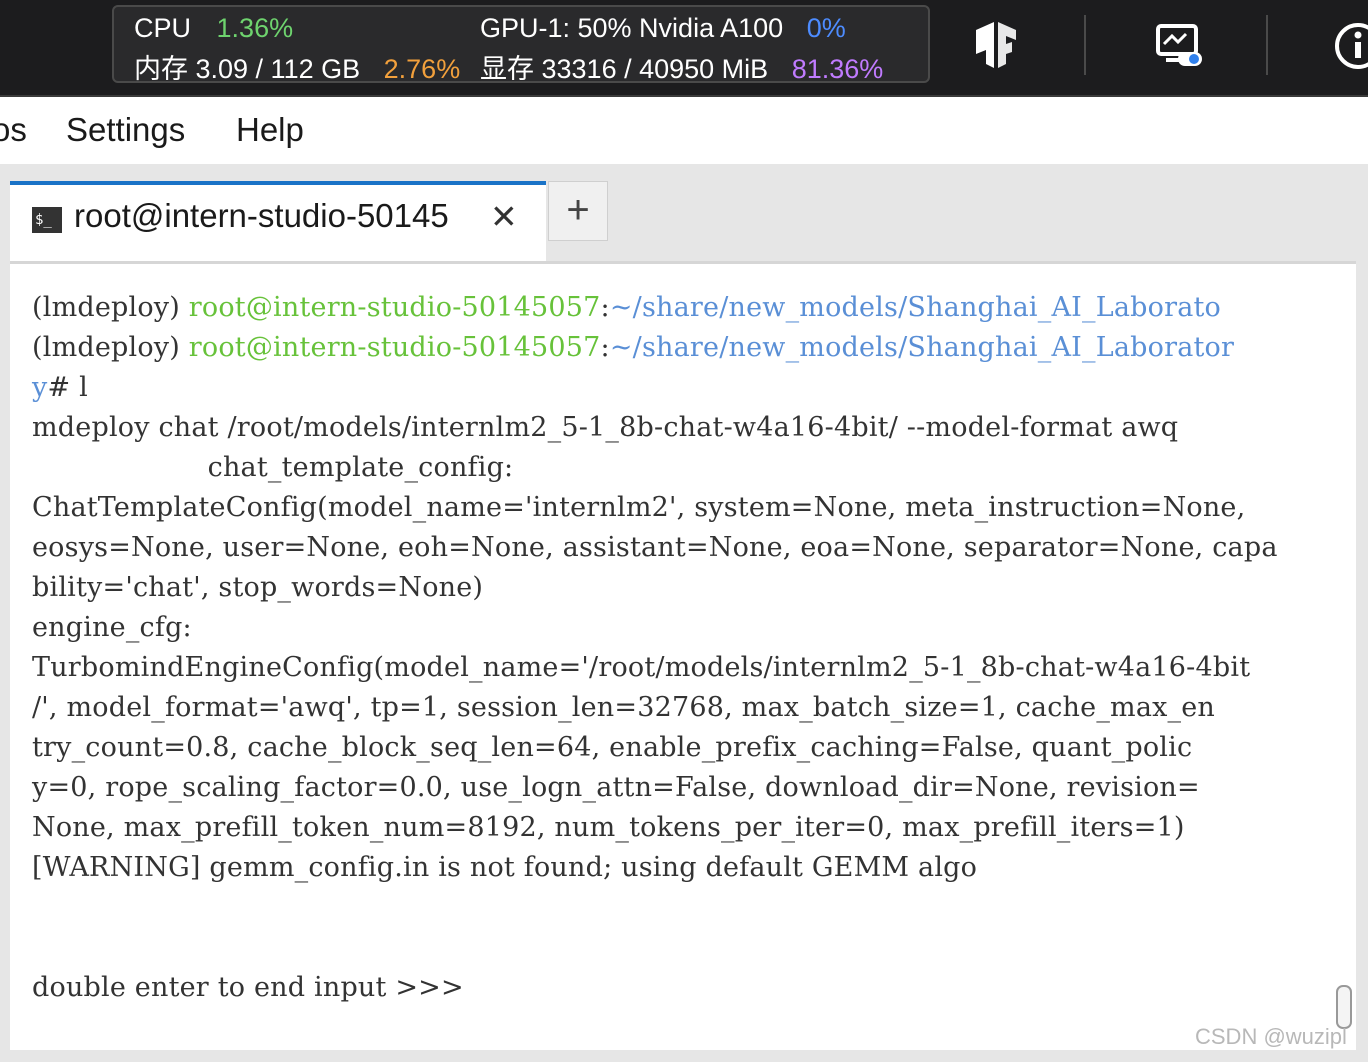  Describe the element at coordinates (624, 69) in the screenshot. I see `vram-label: 显存 33316 / 40950 MiB` at that location.